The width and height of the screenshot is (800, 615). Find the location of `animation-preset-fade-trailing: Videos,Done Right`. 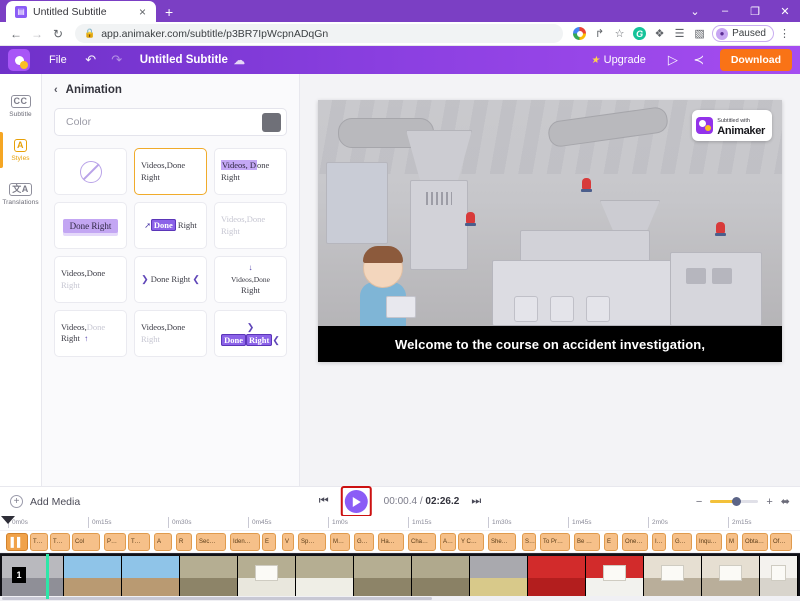

animation-preset-fade-trailing: Videos,Done Right is located at coordinates (90, 279).